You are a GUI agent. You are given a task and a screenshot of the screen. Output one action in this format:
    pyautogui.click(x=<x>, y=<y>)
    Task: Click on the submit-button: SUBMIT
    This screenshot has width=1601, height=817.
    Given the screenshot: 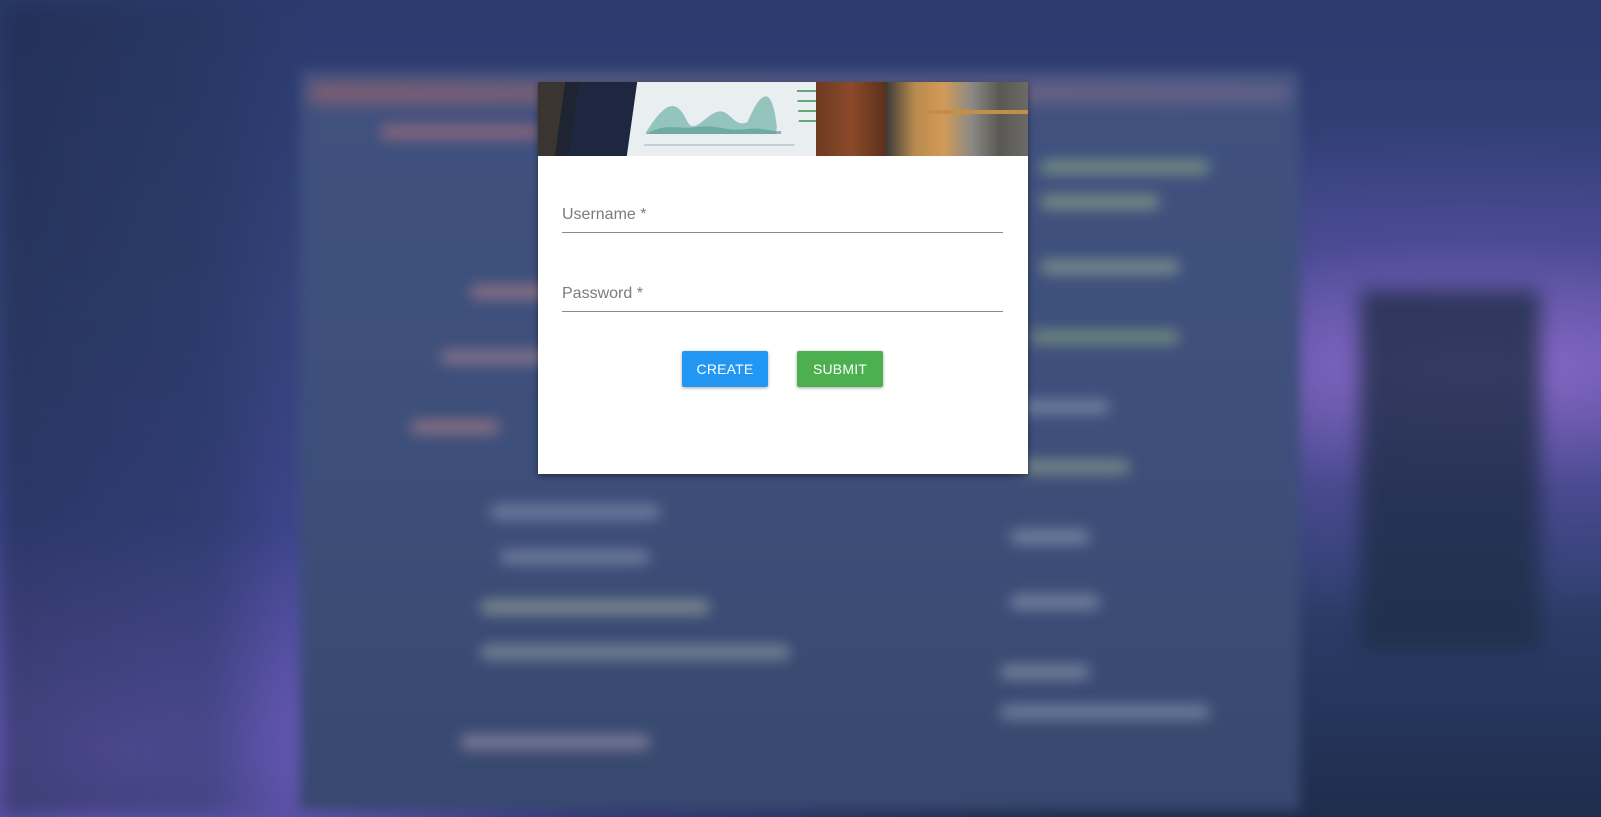 What is the action you would take?
    pyautogui.click(x=840, y=369)
    